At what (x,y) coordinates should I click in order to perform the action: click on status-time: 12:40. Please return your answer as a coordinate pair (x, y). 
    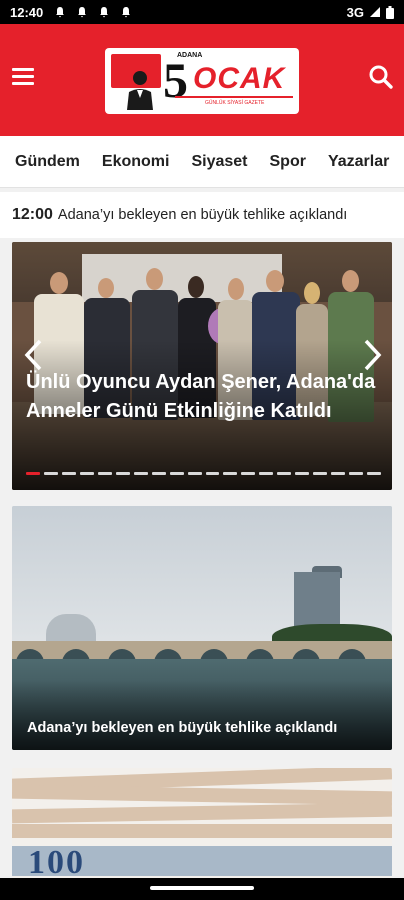
    Looking at the image, I should click on (27, 12).